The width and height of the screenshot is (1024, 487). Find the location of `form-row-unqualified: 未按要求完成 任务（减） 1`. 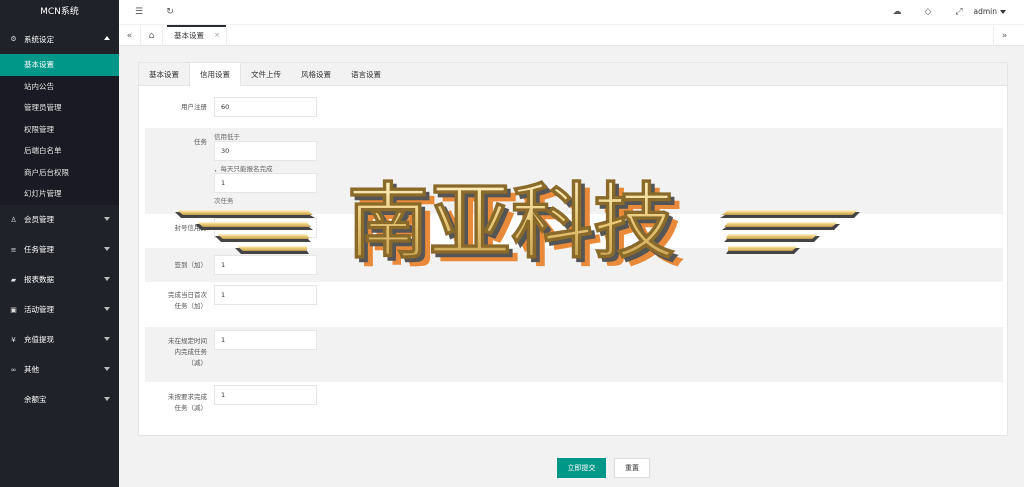

form-row-unqualified: 未按要求完成 任务（减） 1 is located at coordinates (574, 404).